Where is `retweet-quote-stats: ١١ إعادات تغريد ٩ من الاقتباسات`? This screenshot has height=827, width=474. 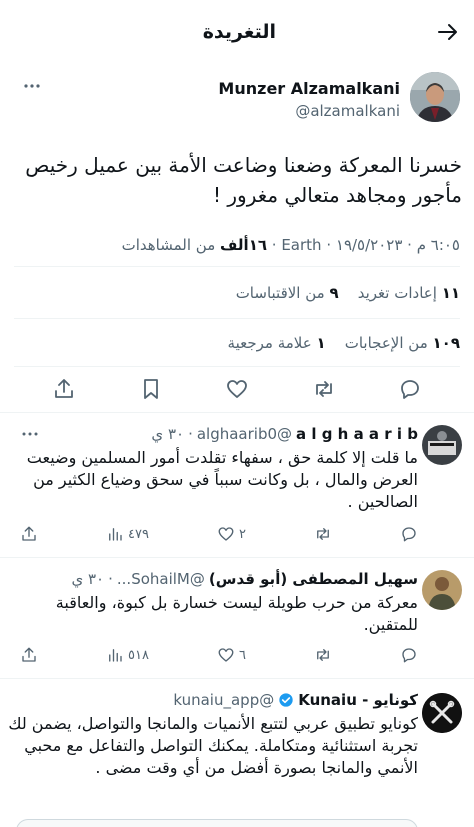 retweet-quote-stats: ١١ إعادات تغريد ٩ من الاقتباسات is located at coordinates (348, 293).